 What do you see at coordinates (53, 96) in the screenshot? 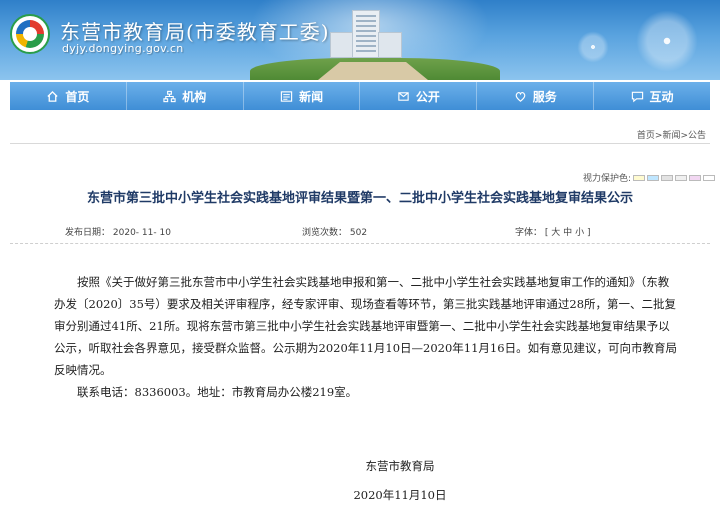
I see `home-icon` at bounding box center [53, 96].